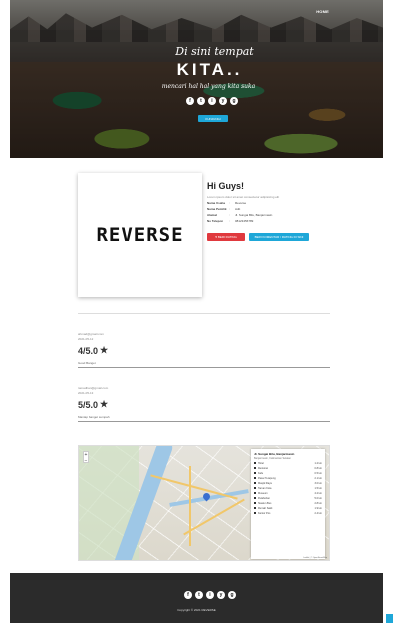  Describe the element at coordinates (288, 478) in the screenshot. I see `place-row: Pasar Terapung 2.1 km` at that location.